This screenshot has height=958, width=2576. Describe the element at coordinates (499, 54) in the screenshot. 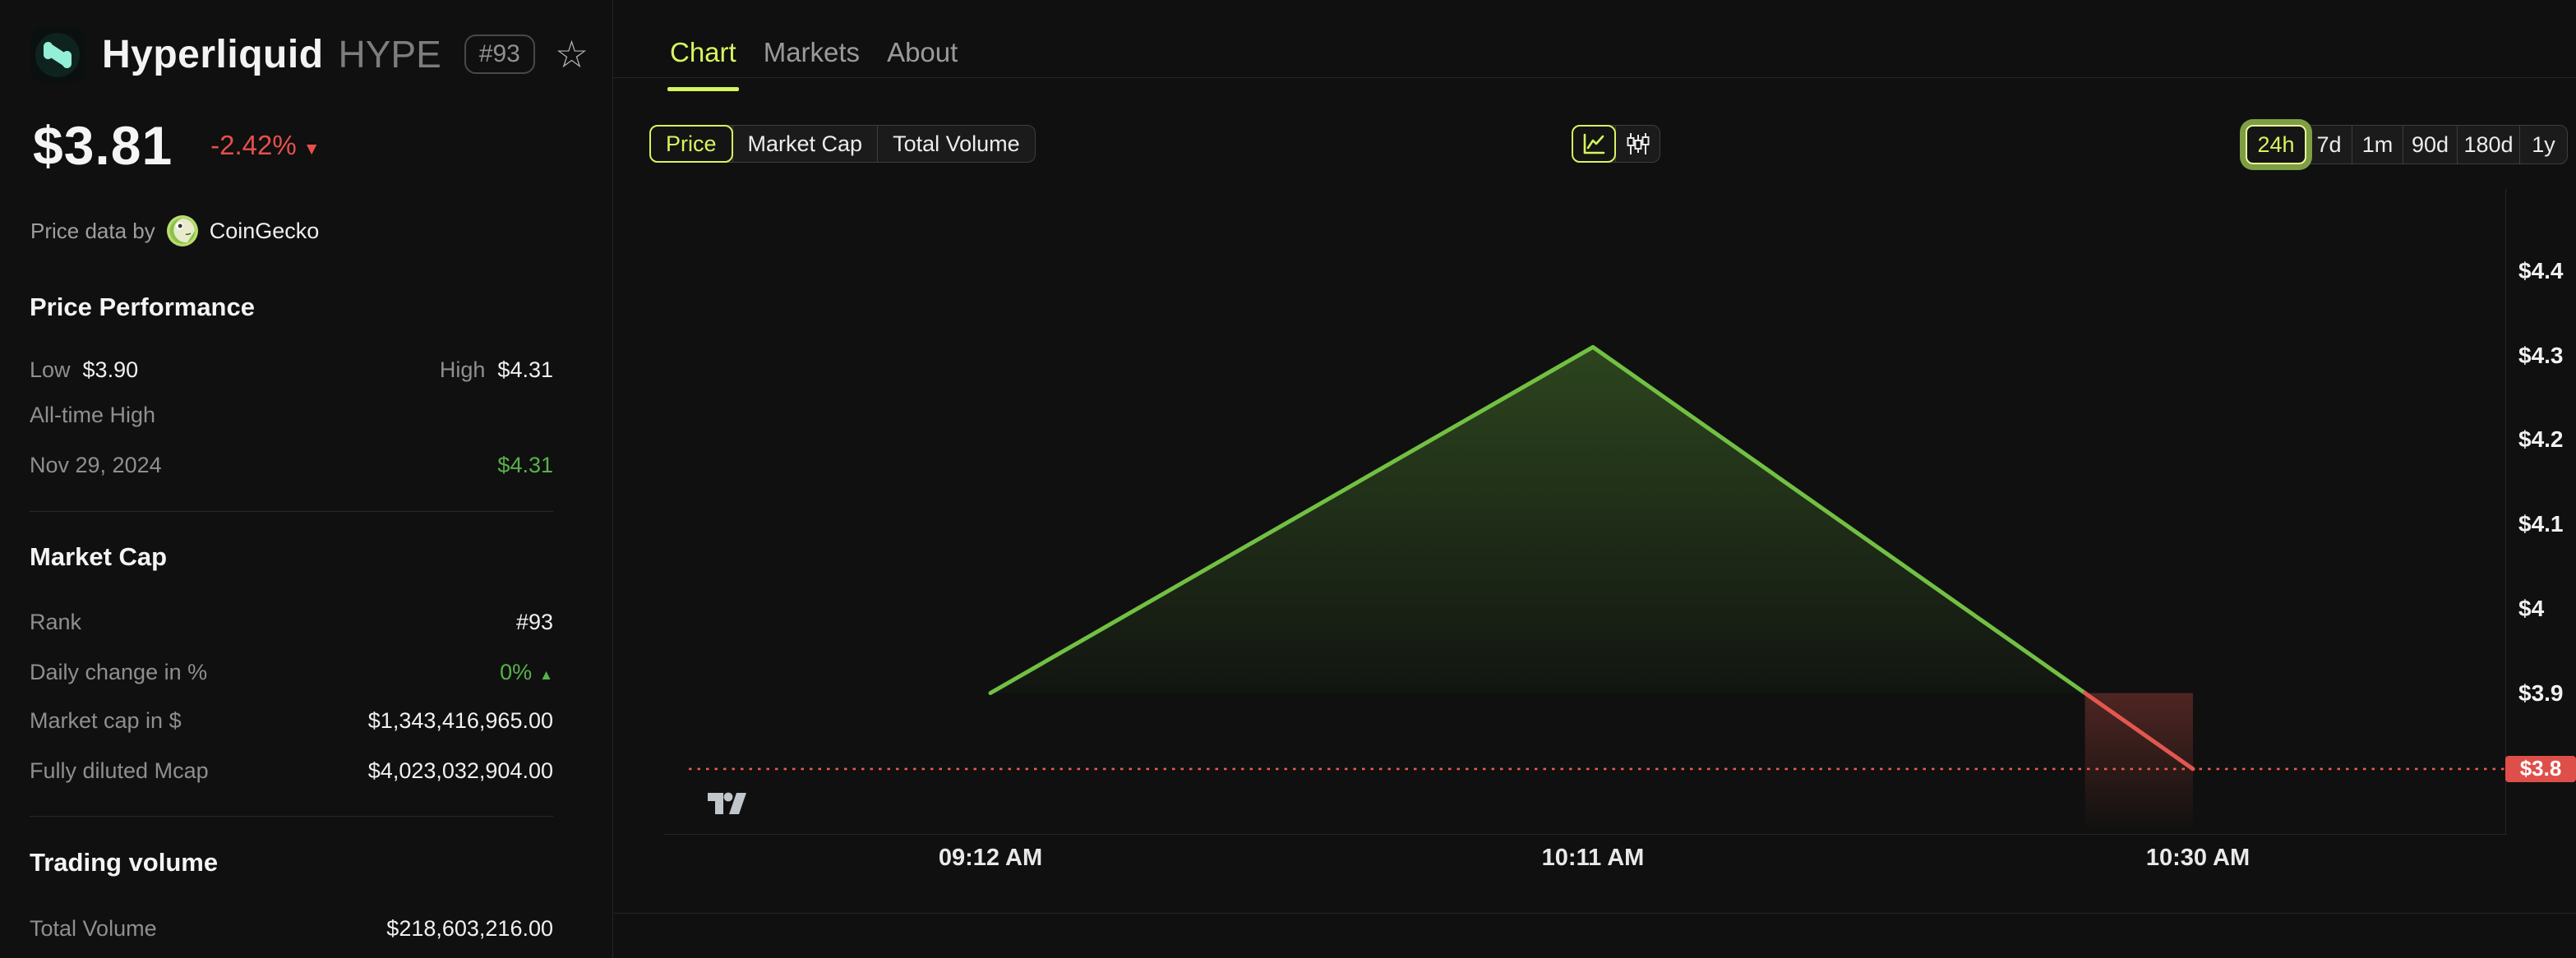

I see `rank-badge: #93` at that location.